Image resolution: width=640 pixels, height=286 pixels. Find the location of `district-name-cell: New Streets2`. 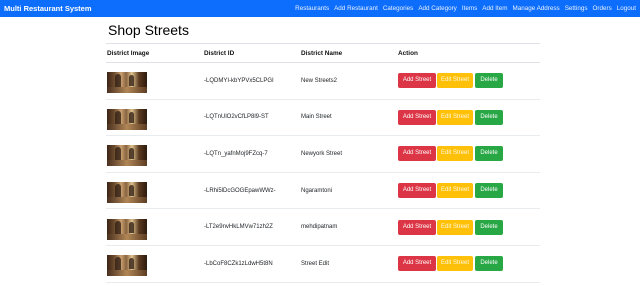

district-name-cell: New Streets2 is located at coordinates (348, 81).